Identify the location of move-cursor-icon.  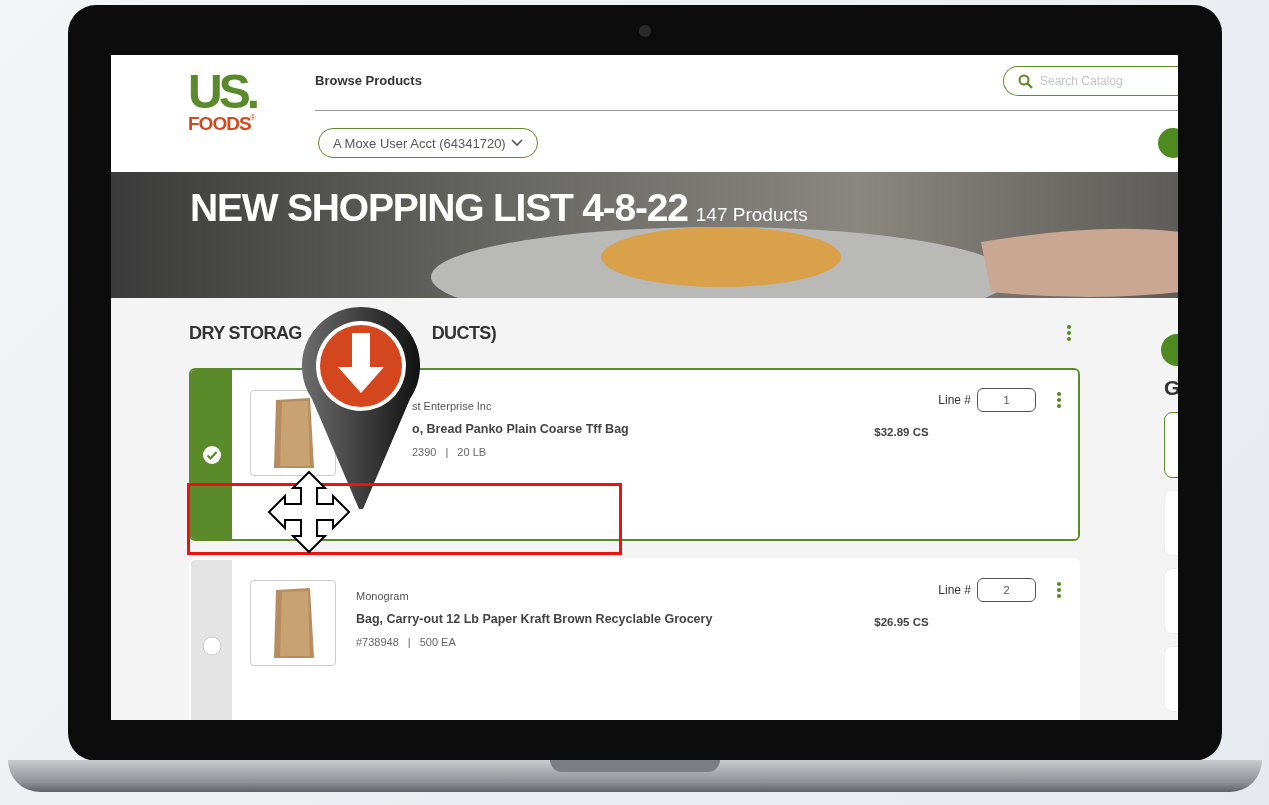
(309, 512).